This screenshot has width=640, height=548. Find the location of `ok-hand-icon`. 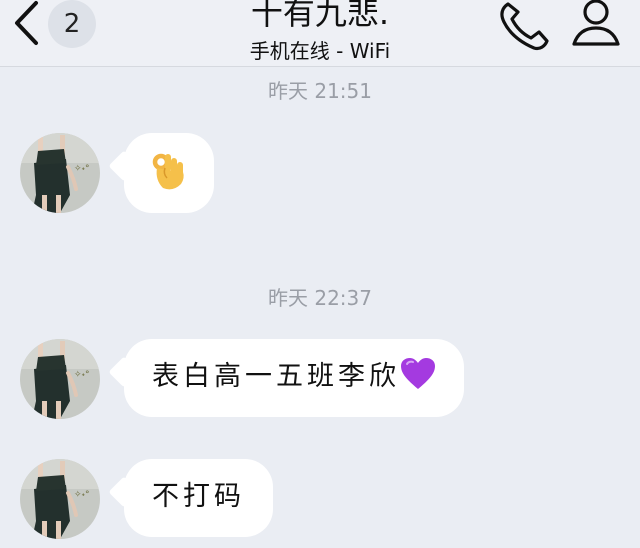

ok-hand-icon is located at coordinates (168, 171).